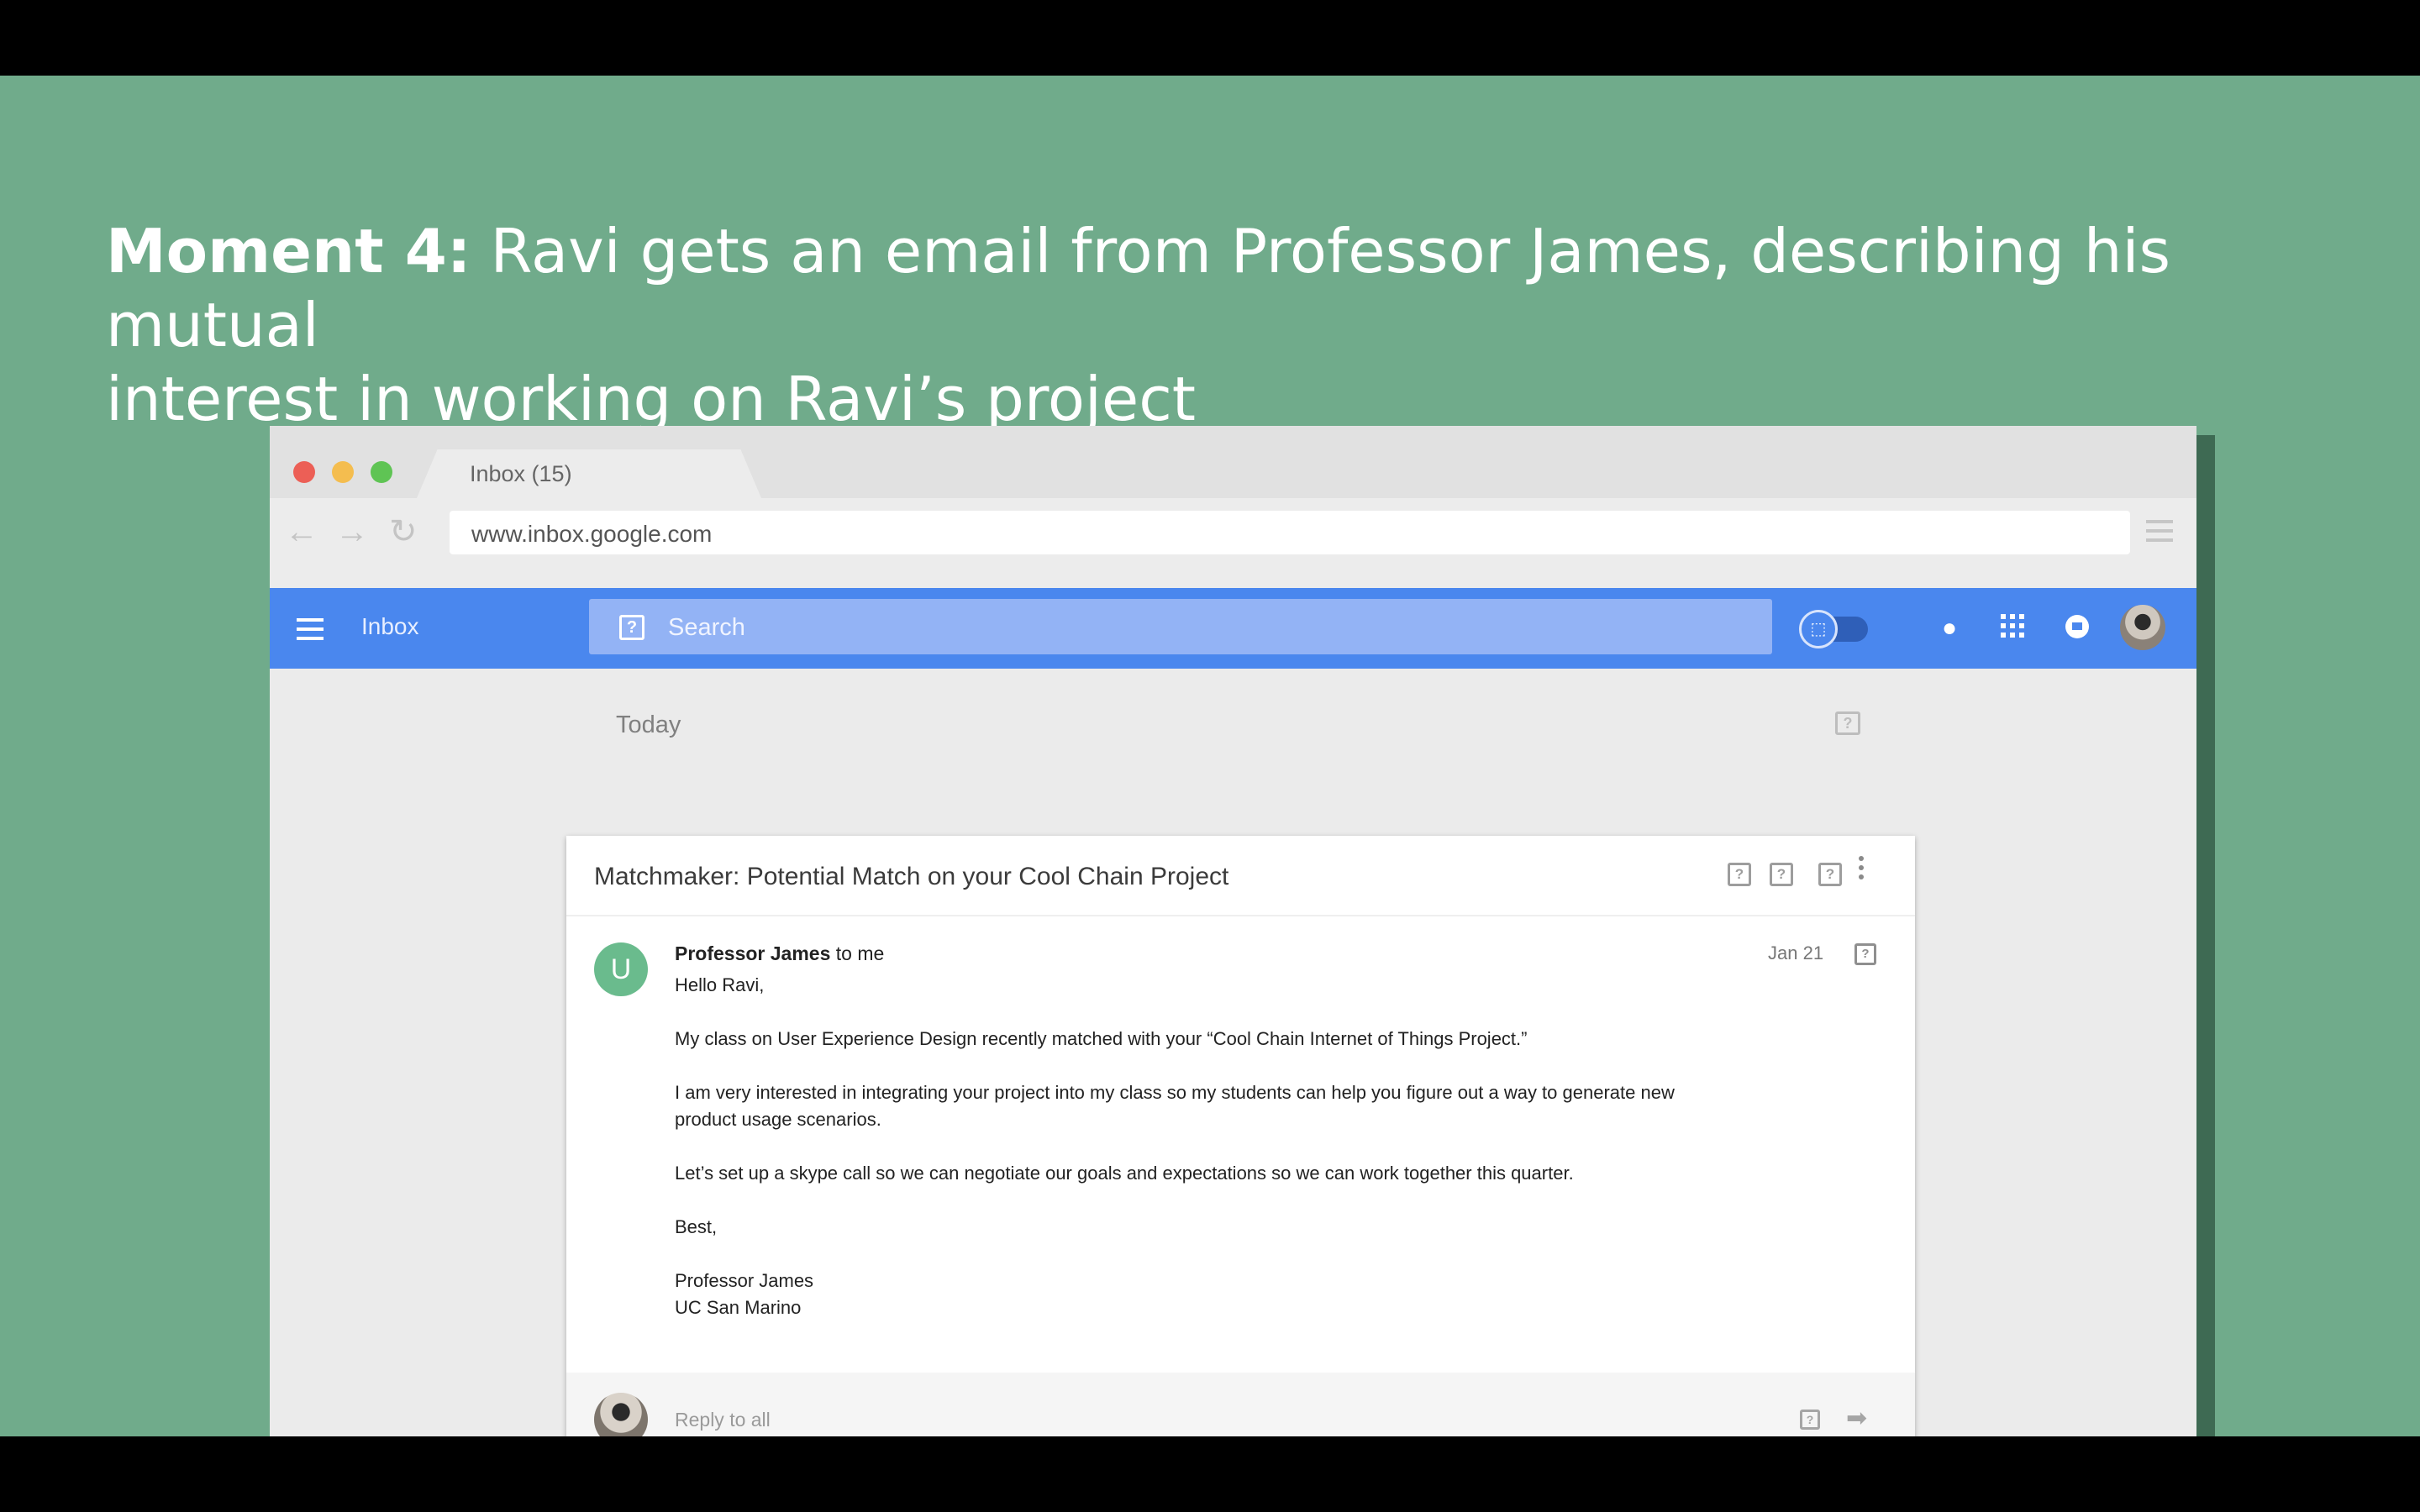  Describe the element at coordinates (1782, 874) in the screenshot. I see `snooze-icon: ?` at that location.